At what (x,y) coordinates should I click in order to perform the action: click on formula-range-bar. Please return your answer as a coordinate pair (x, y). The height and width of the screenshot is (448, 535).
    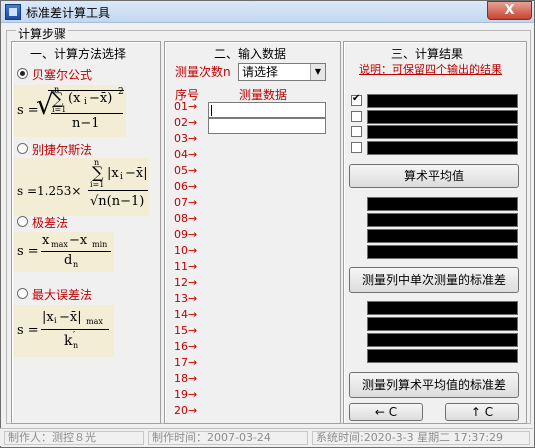
    Looking at the image, I should click on (76, 251).